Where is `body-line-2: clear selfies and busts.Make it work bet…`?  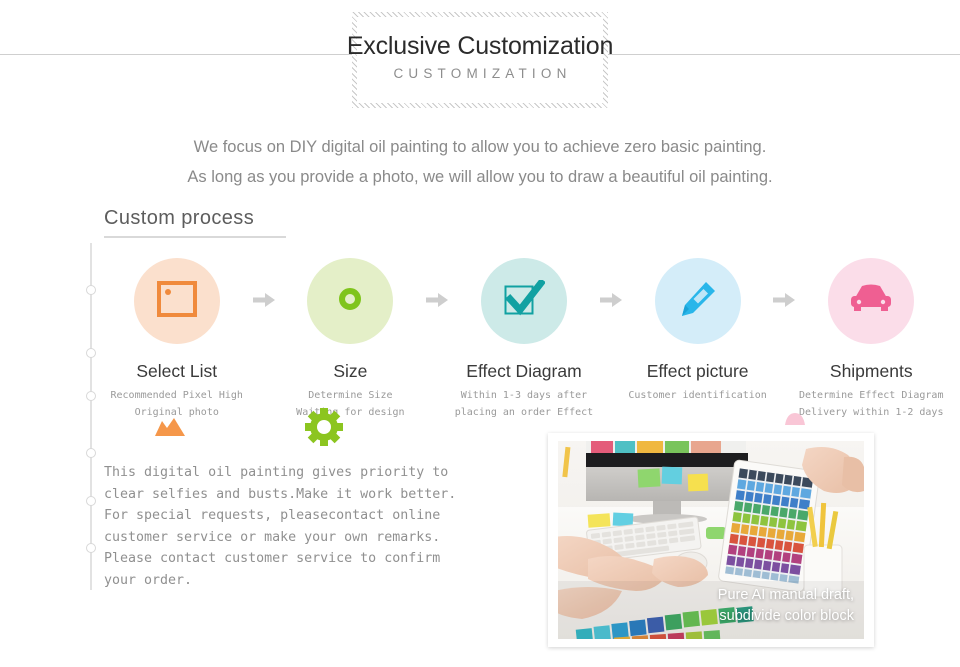
body-line-2: clear selfies and busts.Make it work bet… is located at coordinates (280, 494).